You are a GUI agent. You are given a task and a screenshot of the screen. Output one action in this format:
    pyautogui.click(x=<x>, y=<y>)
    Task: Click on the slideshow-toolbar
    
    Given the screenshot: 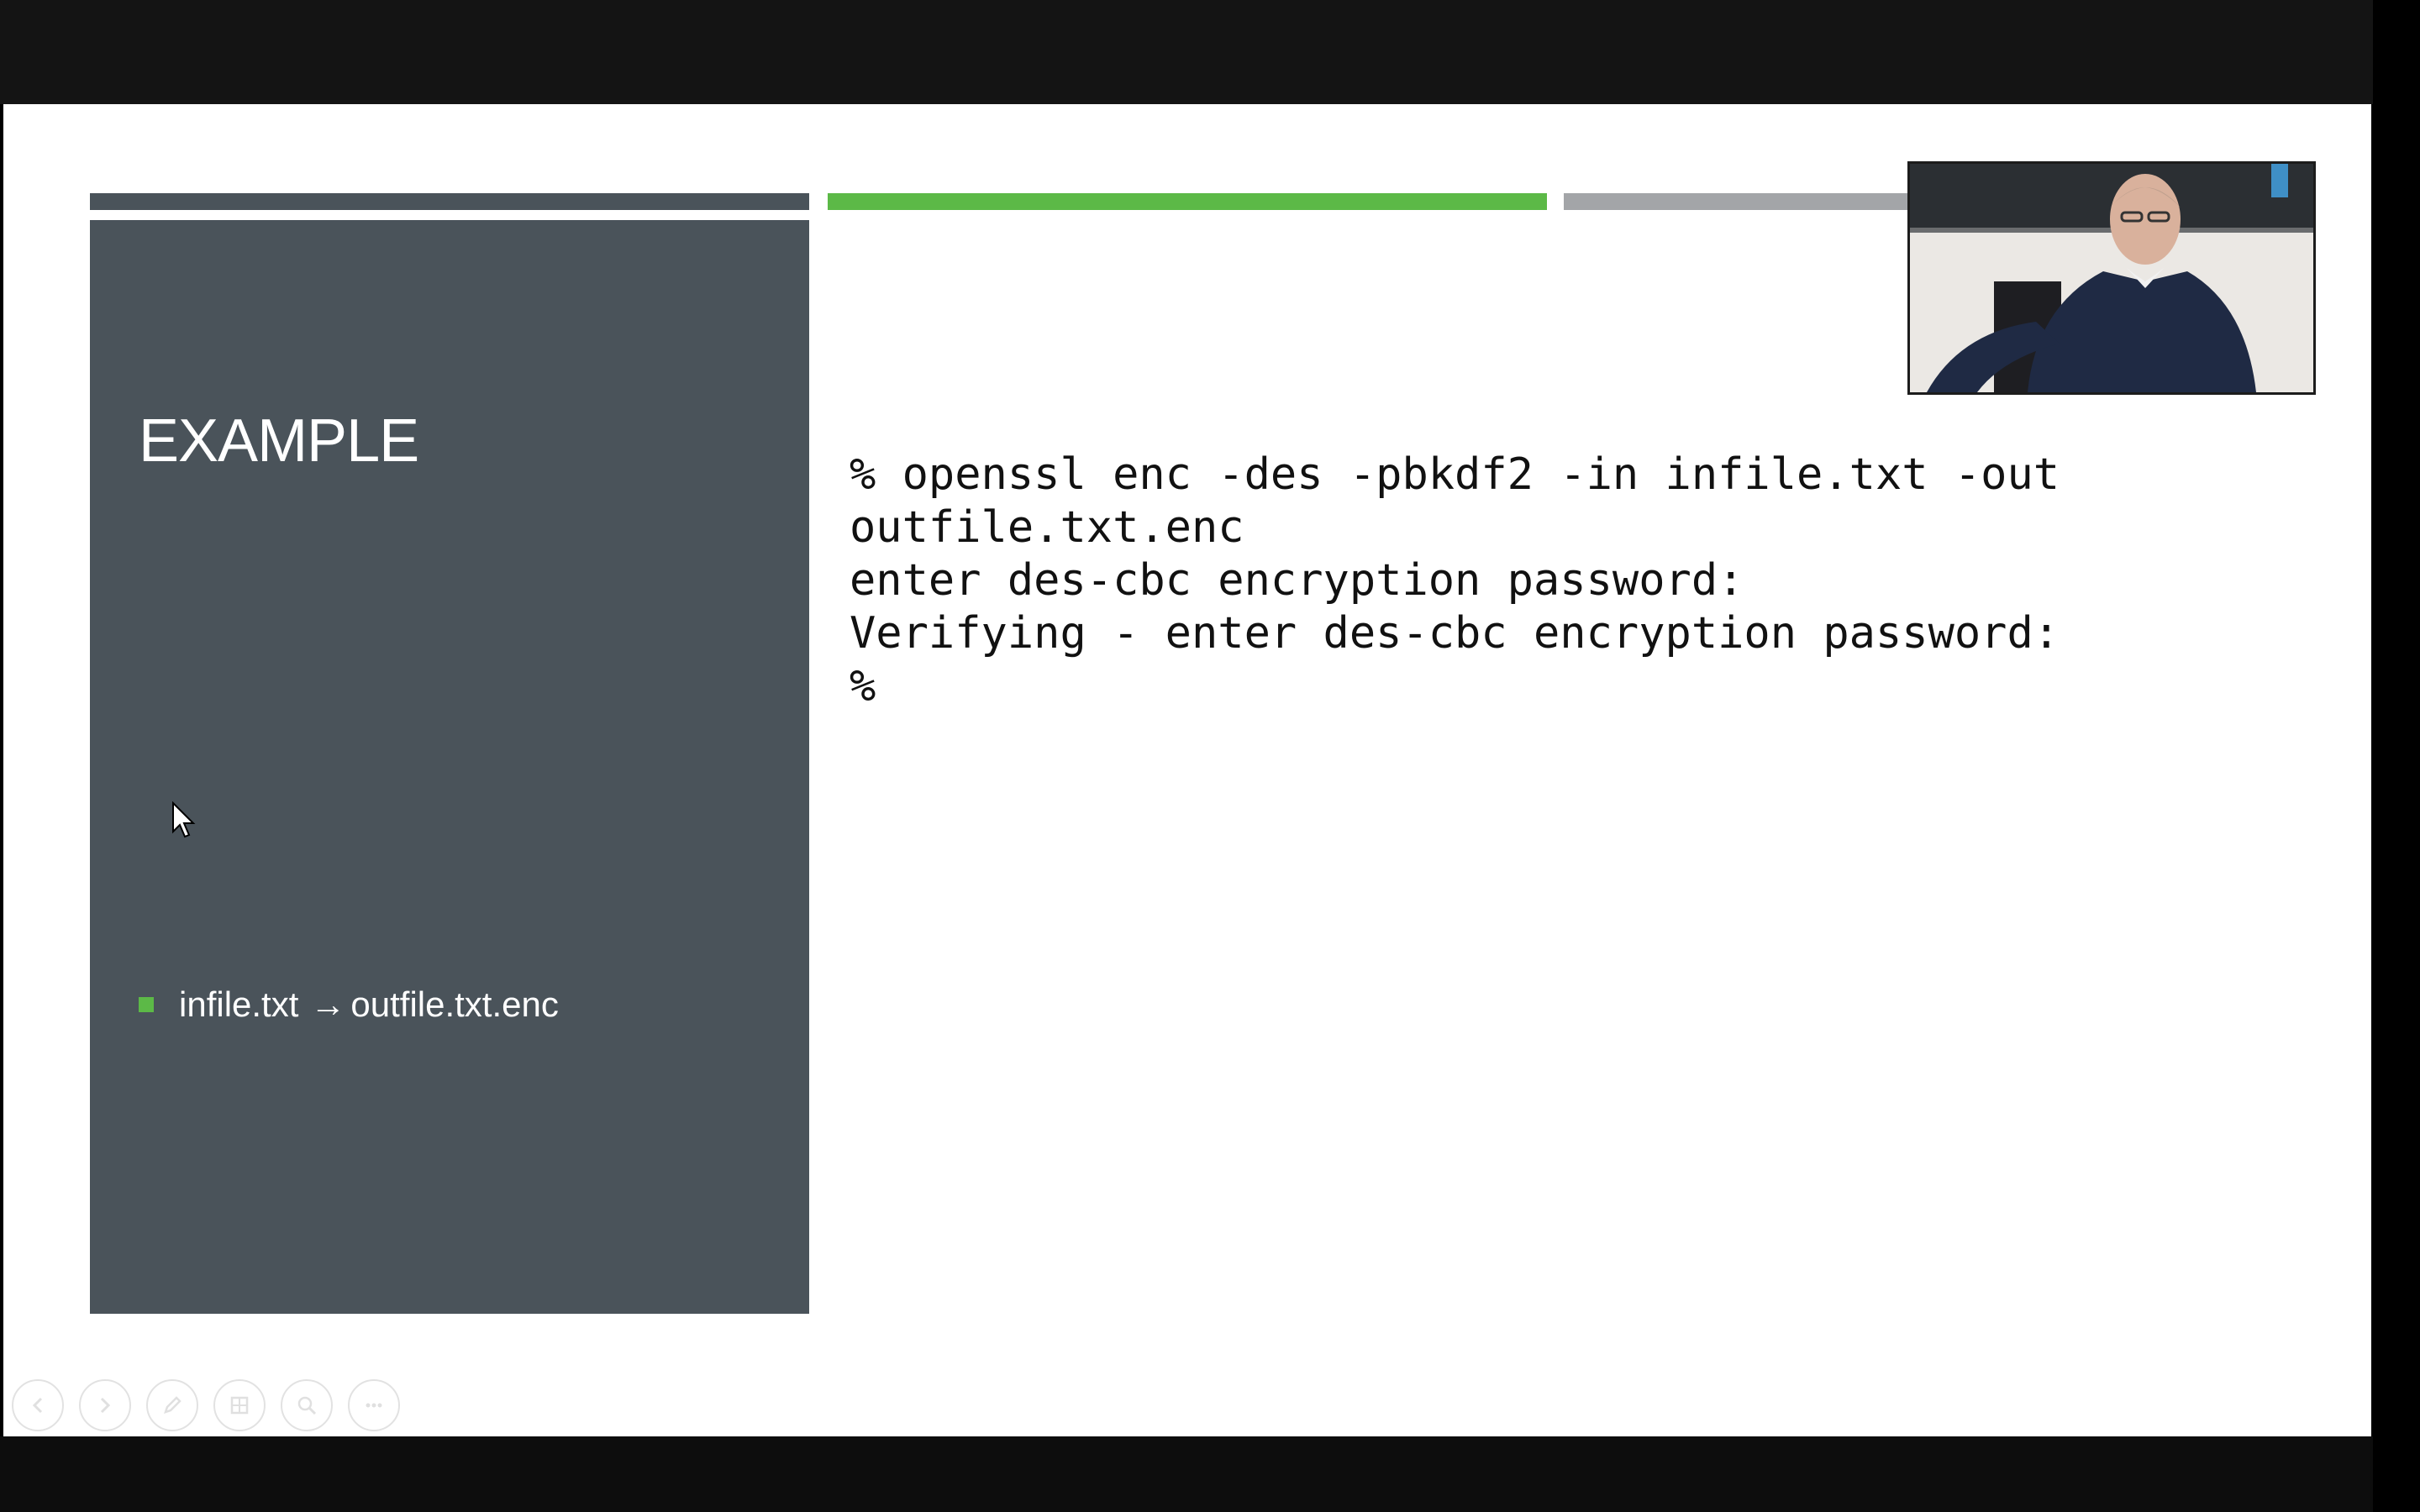 What is the action you would take?
    pyautogui.click(x=206, y=1405)
    